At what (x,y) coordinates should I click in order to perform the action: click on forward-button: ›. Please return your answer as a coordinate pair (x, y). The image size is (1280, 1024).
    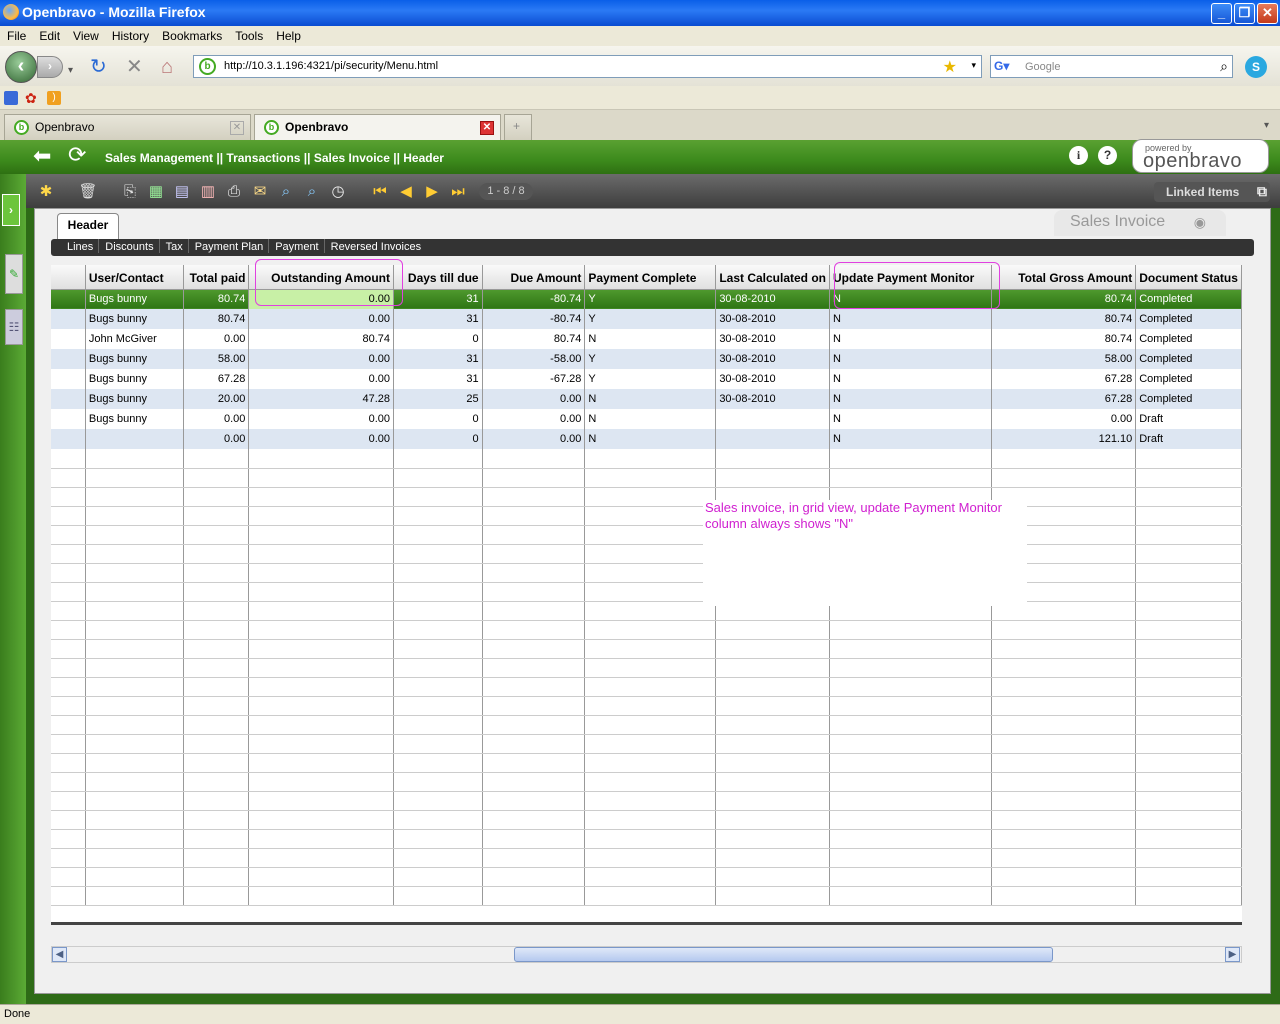
    Looking at the image, I should click on (50, 67).